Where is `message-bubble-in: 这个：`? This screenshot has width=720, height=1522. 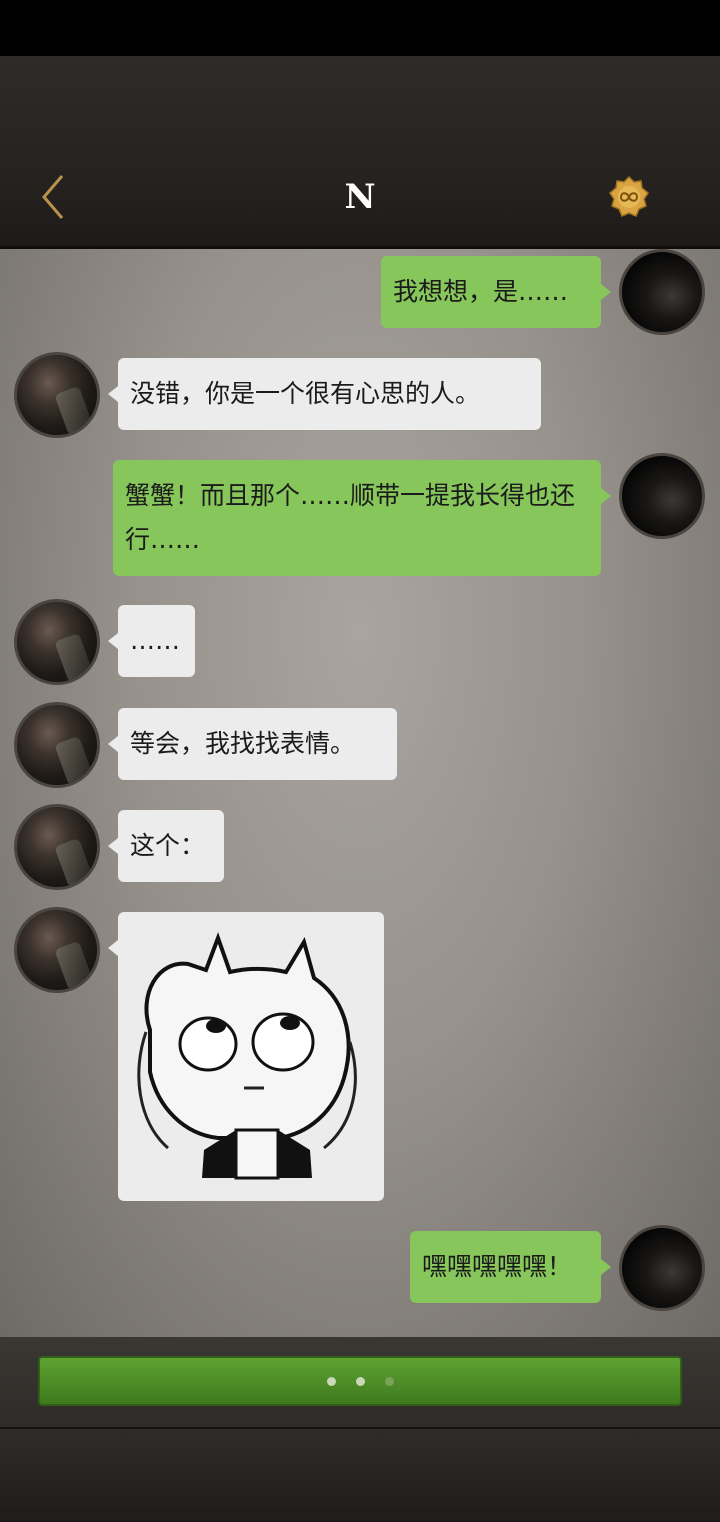
message-bubble-in: 这个： is located at coordinates (166, 846).